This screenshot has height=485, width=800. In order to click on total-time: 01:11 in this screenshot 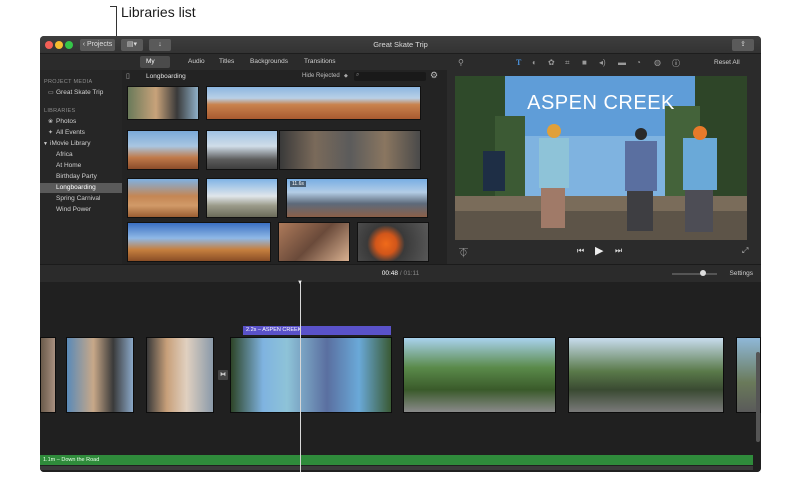, I will do `click(411, 273)`.